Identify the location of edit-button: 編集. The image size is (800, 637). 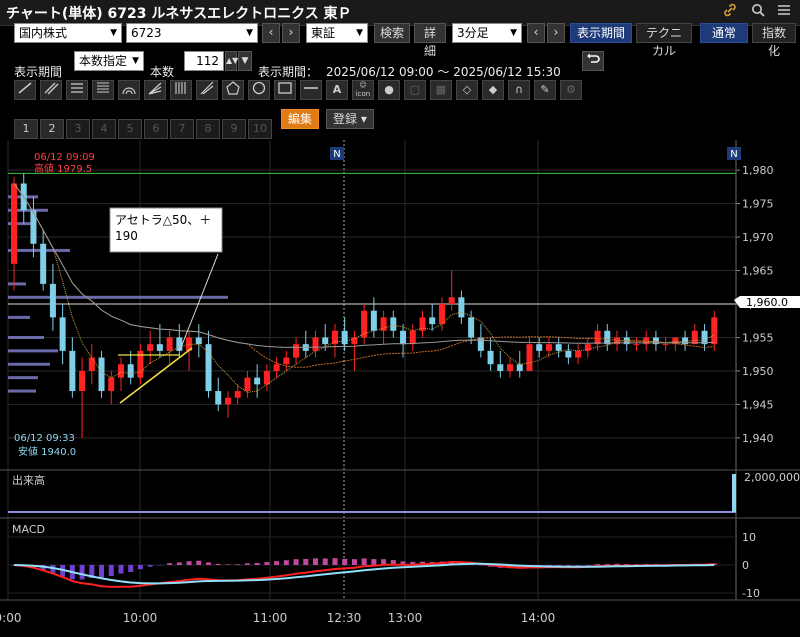
(300, 119).